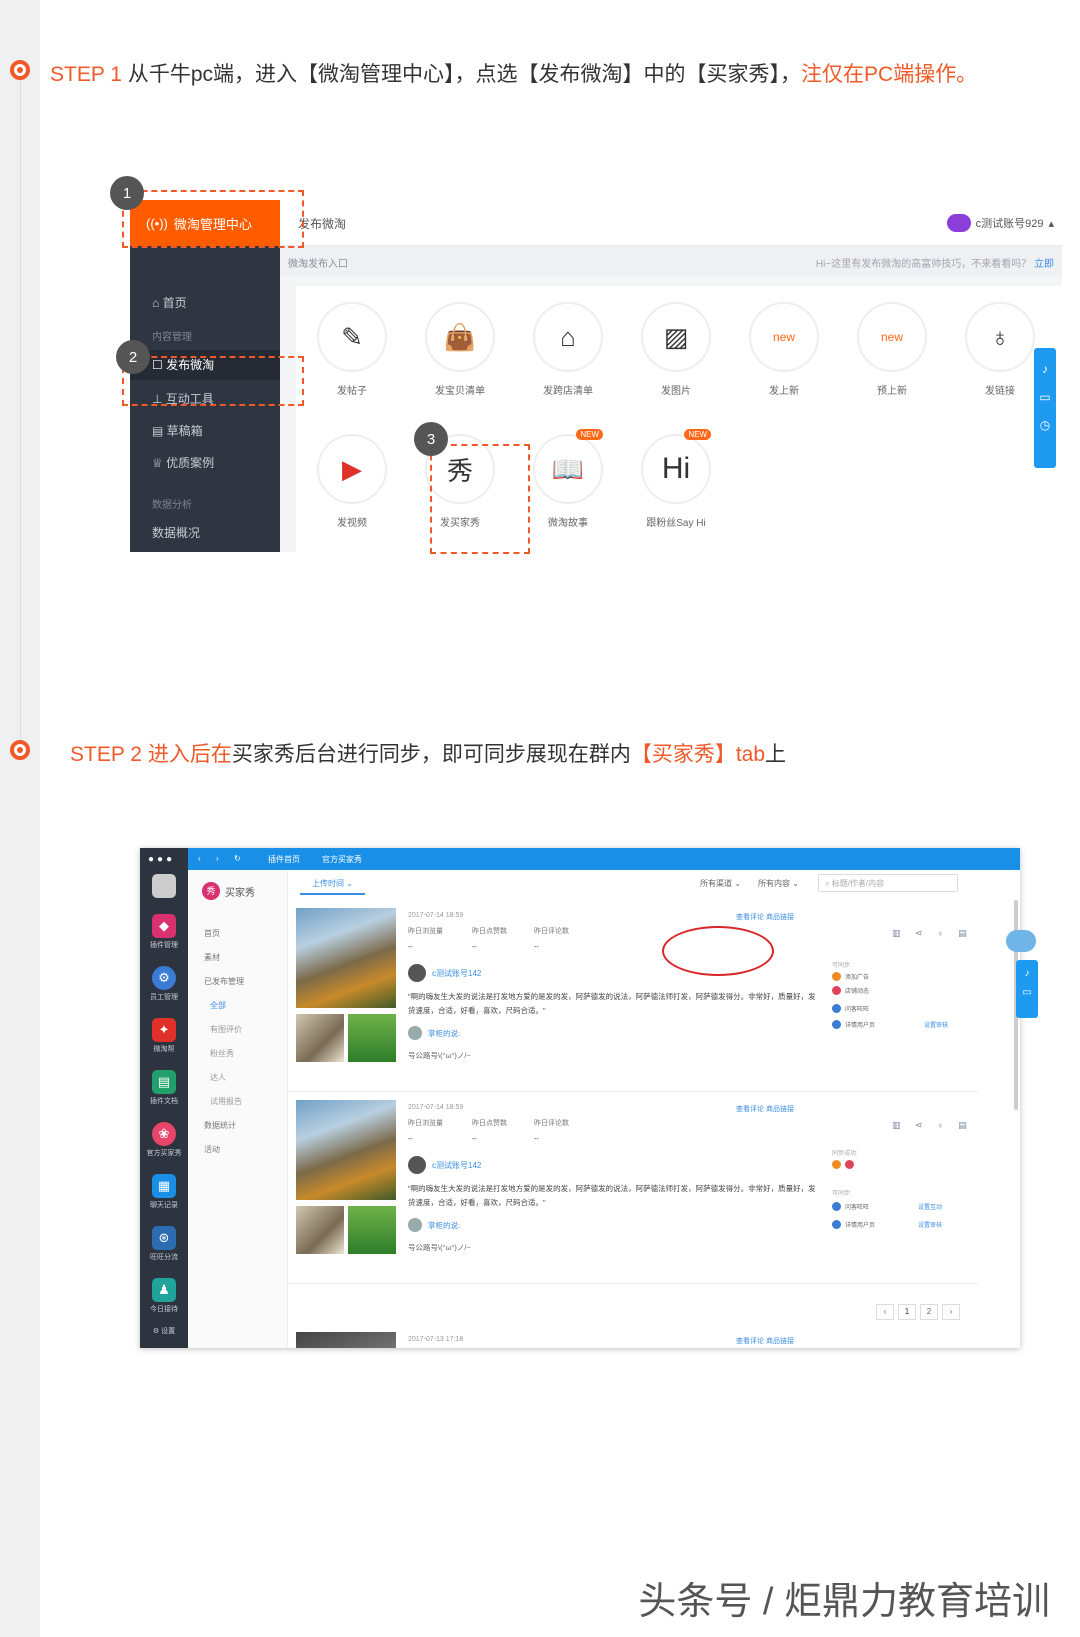 This screenshot has width=1080, height=1637. Describe the element at coordinates (226, 1101) in the screenshot. I see `menu-trial: 试用报告` at that location.